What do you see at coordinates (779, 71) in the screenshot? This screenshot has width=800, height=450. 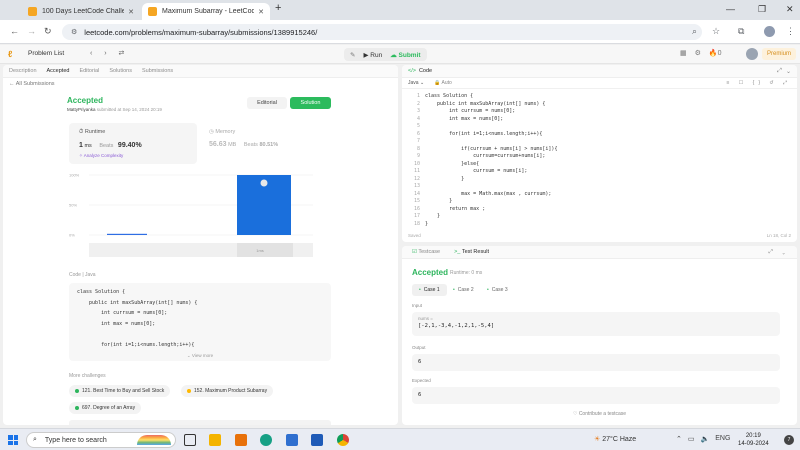 I see `maximize-panel-icon: ⤢` at bounding box center [779, 71].